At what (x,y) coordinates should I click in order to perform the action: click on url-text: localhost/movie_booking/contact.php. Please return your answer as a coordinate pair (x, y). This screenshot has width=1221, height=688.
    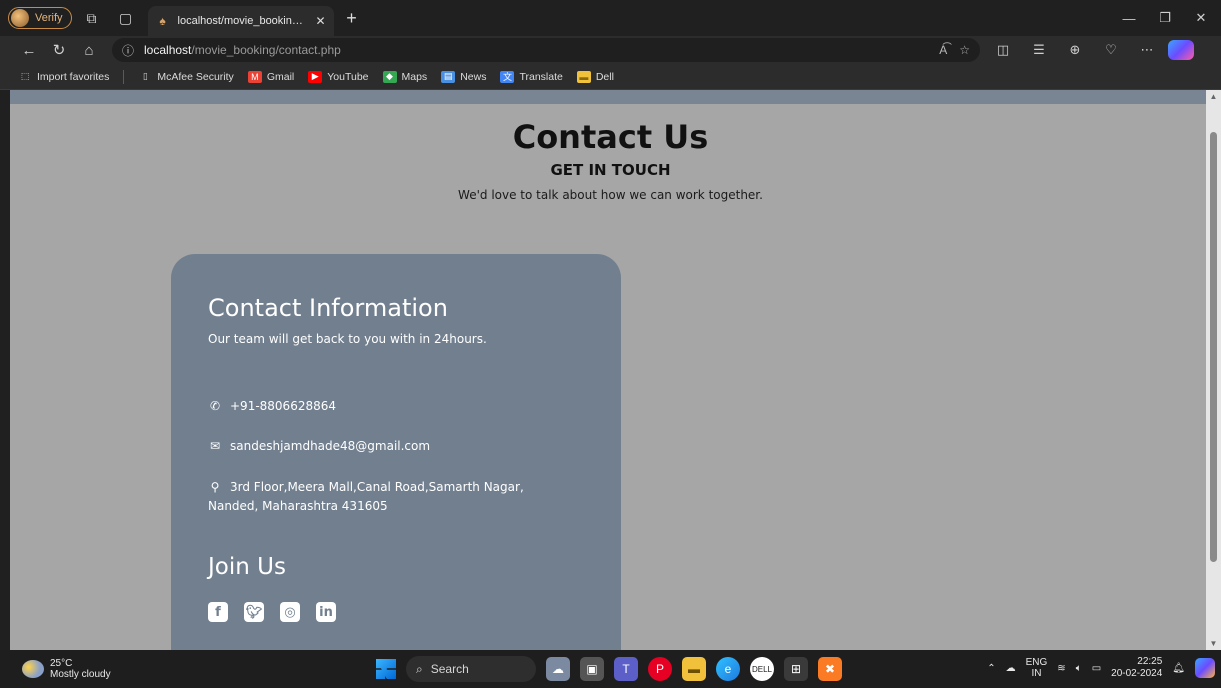
    Looking at the image, I should click on (242, 50).